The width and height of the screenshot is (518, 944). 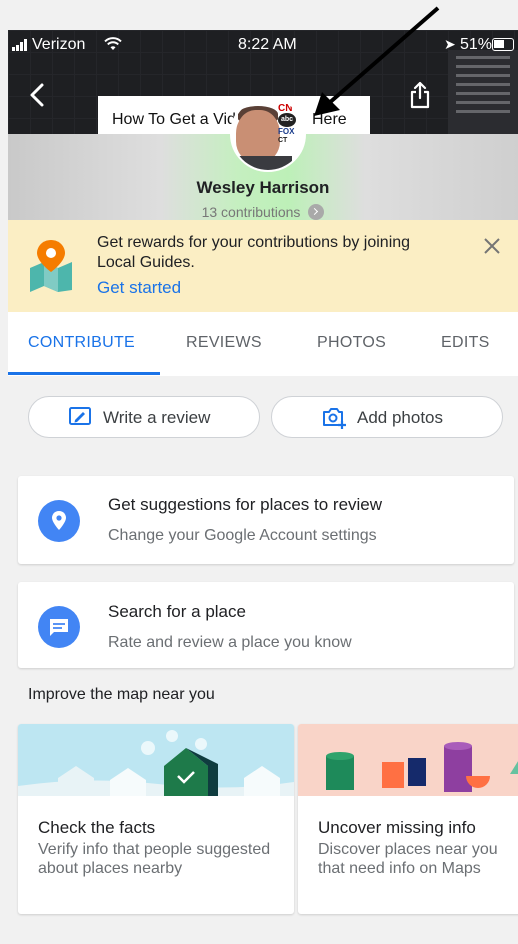 I want to click on battery-icon, so click(x=503, y=44).